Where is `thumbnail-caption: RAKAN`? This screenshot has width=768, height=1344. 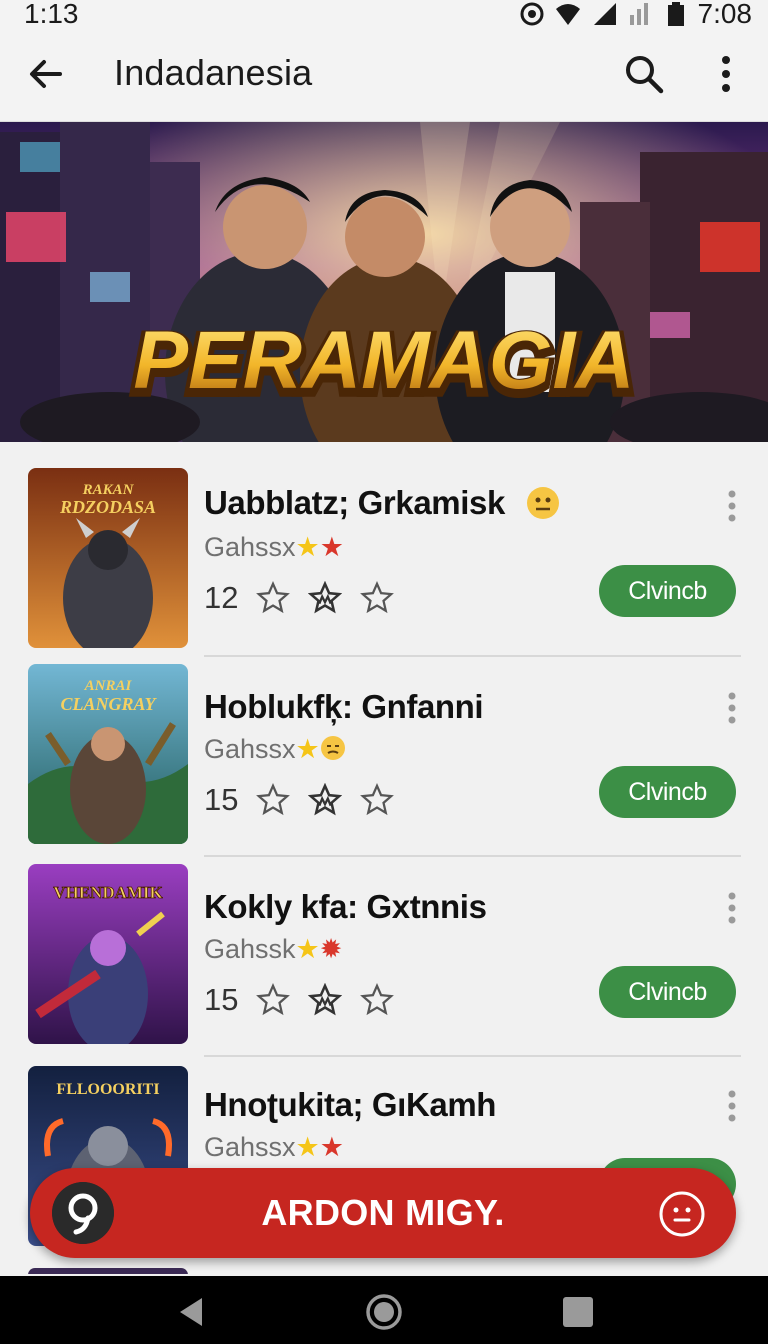 thumbnail-caption: RAKAN is located at coordinates (108, 490).